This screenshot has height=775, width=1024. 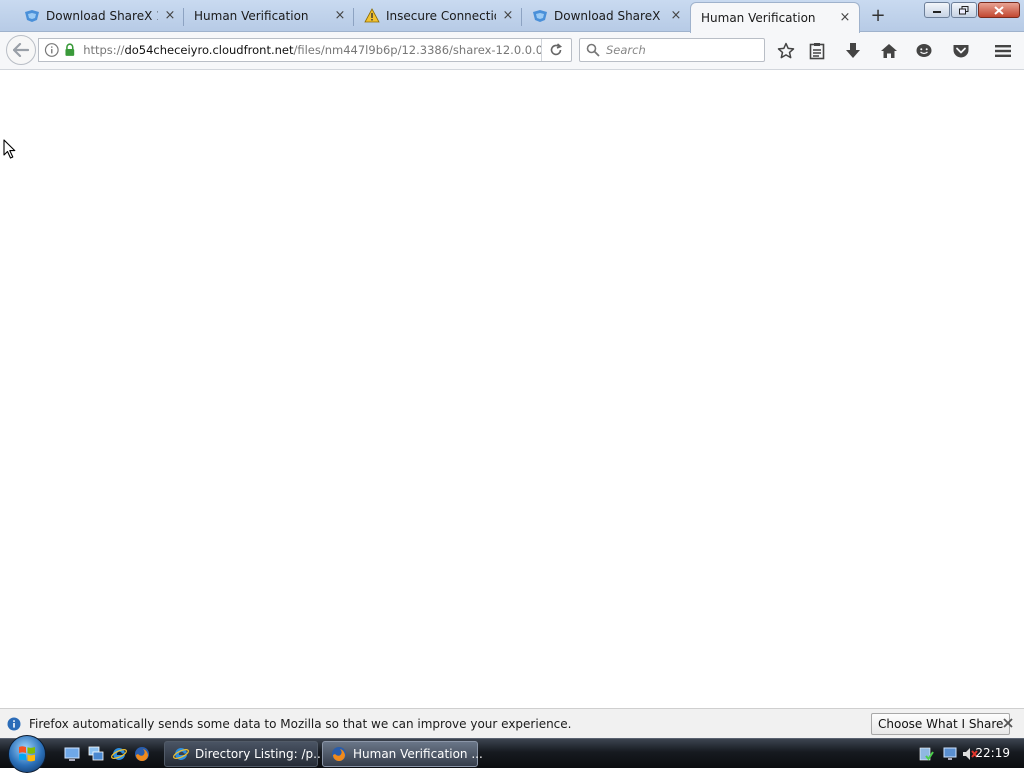 I want to click on window-controls, so click(x=972, y=10).